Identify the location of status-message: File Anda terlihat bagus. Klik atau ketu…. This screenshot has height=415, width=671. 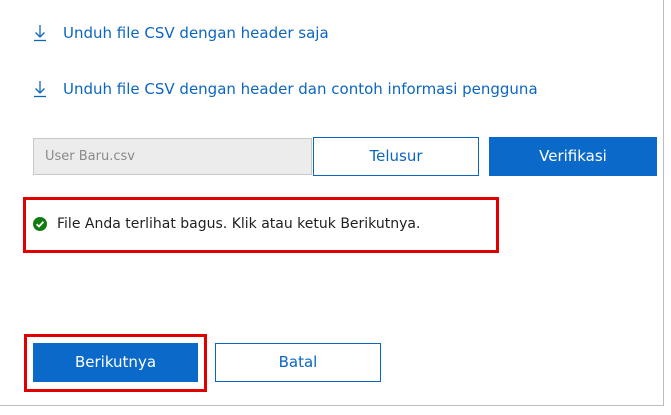
(226, 224).